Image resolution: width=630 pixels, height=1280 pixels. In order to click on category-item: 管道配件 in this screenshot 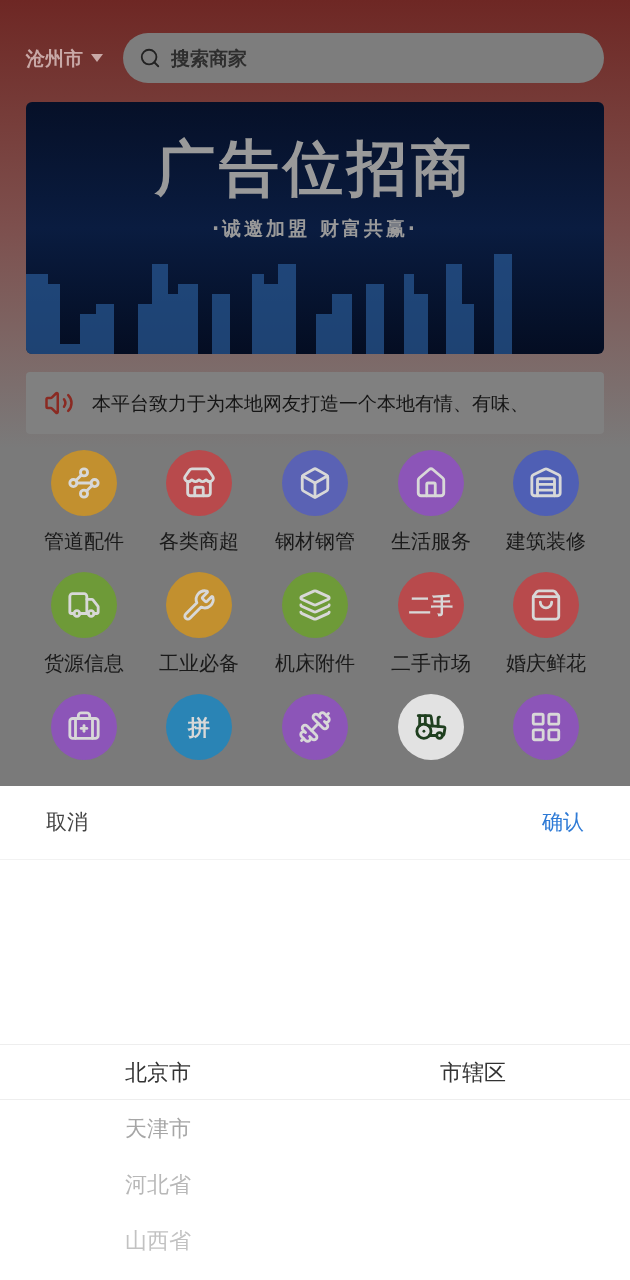, I will do `click(84, 503)`.